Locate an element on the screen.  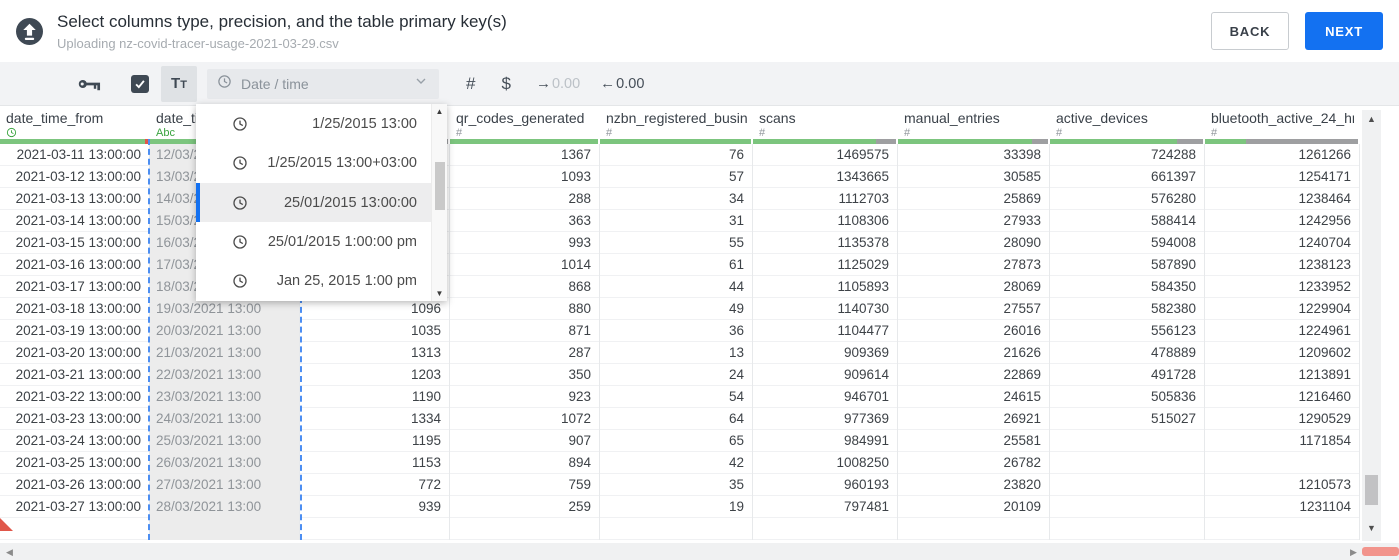
currency-type-icon: $ is located at coordinates (505, 84).